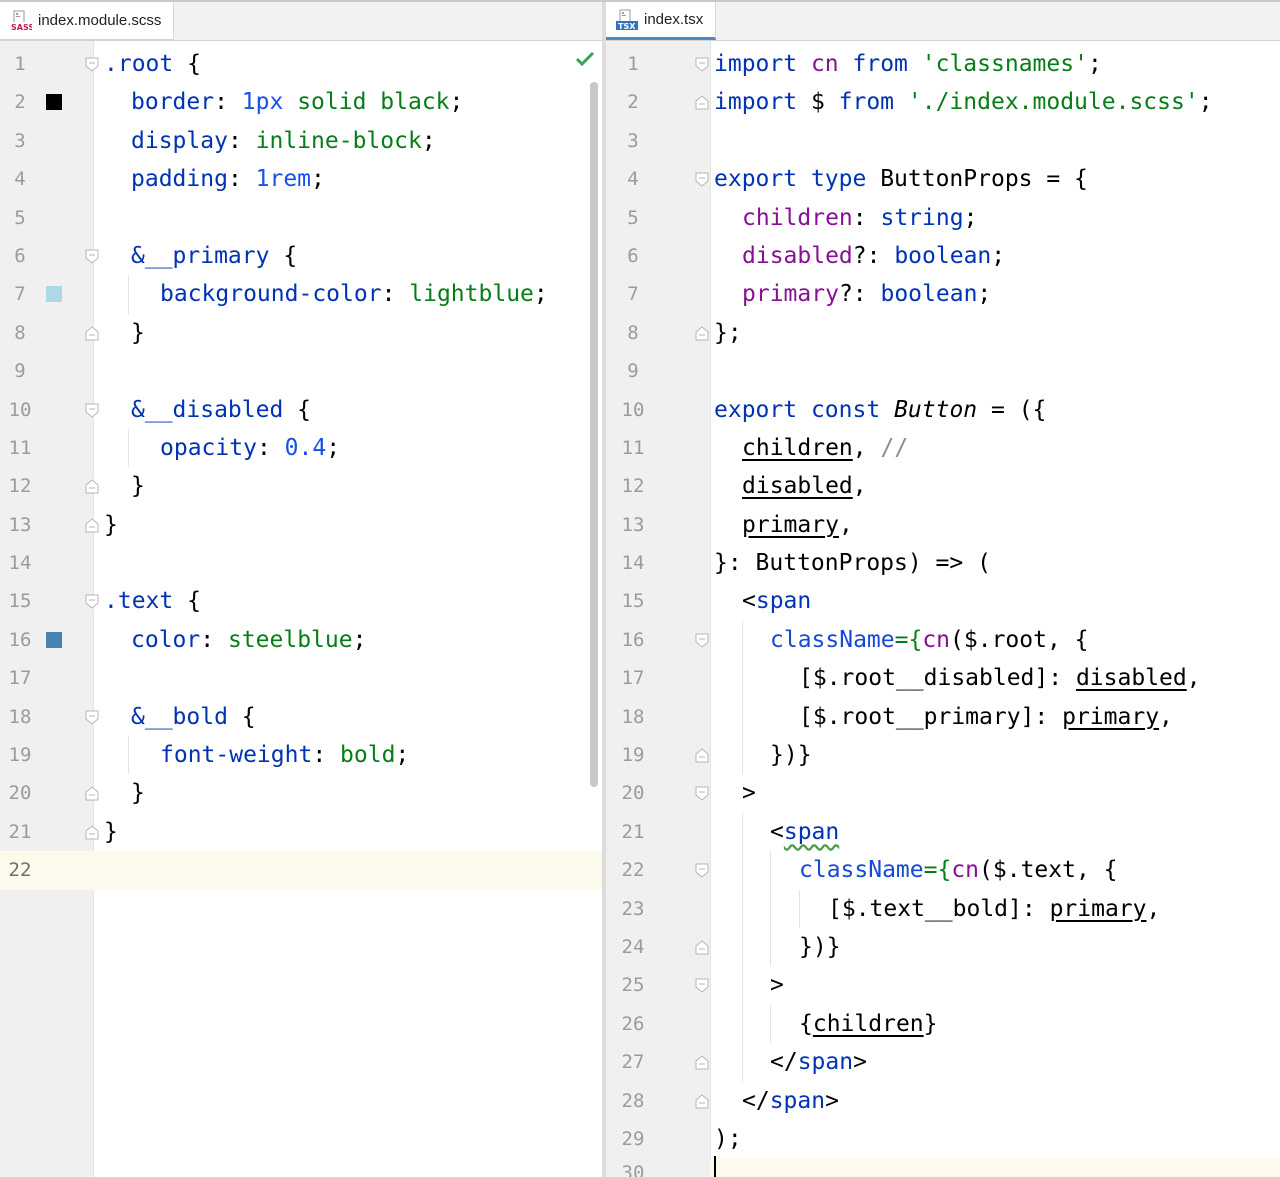  What do you see at coordinates (943, 793) in the screenshot?
I see `code-line: 20 >` at bounding box center [943, 793].